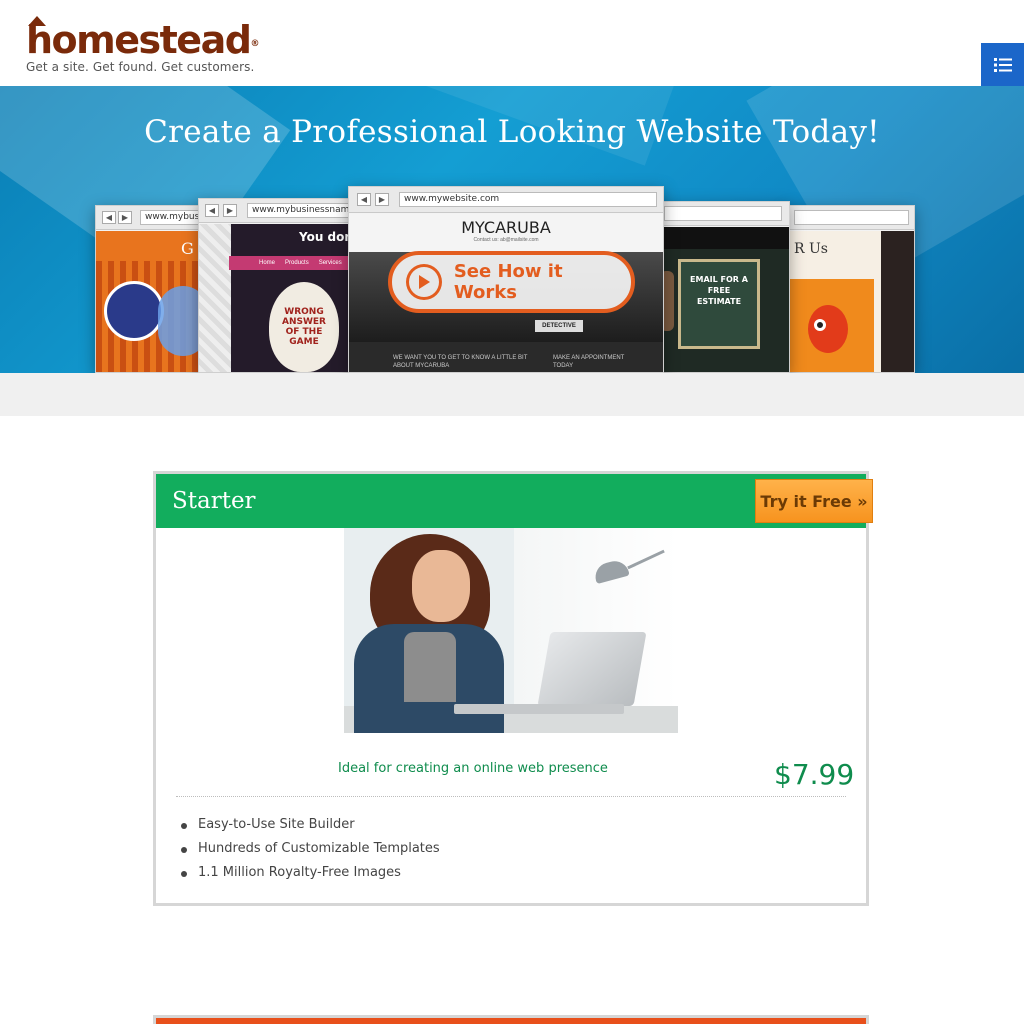  I want to click on website-mockup: EMAIL FOR A FREE ESTIMATE, so click(722, 287).